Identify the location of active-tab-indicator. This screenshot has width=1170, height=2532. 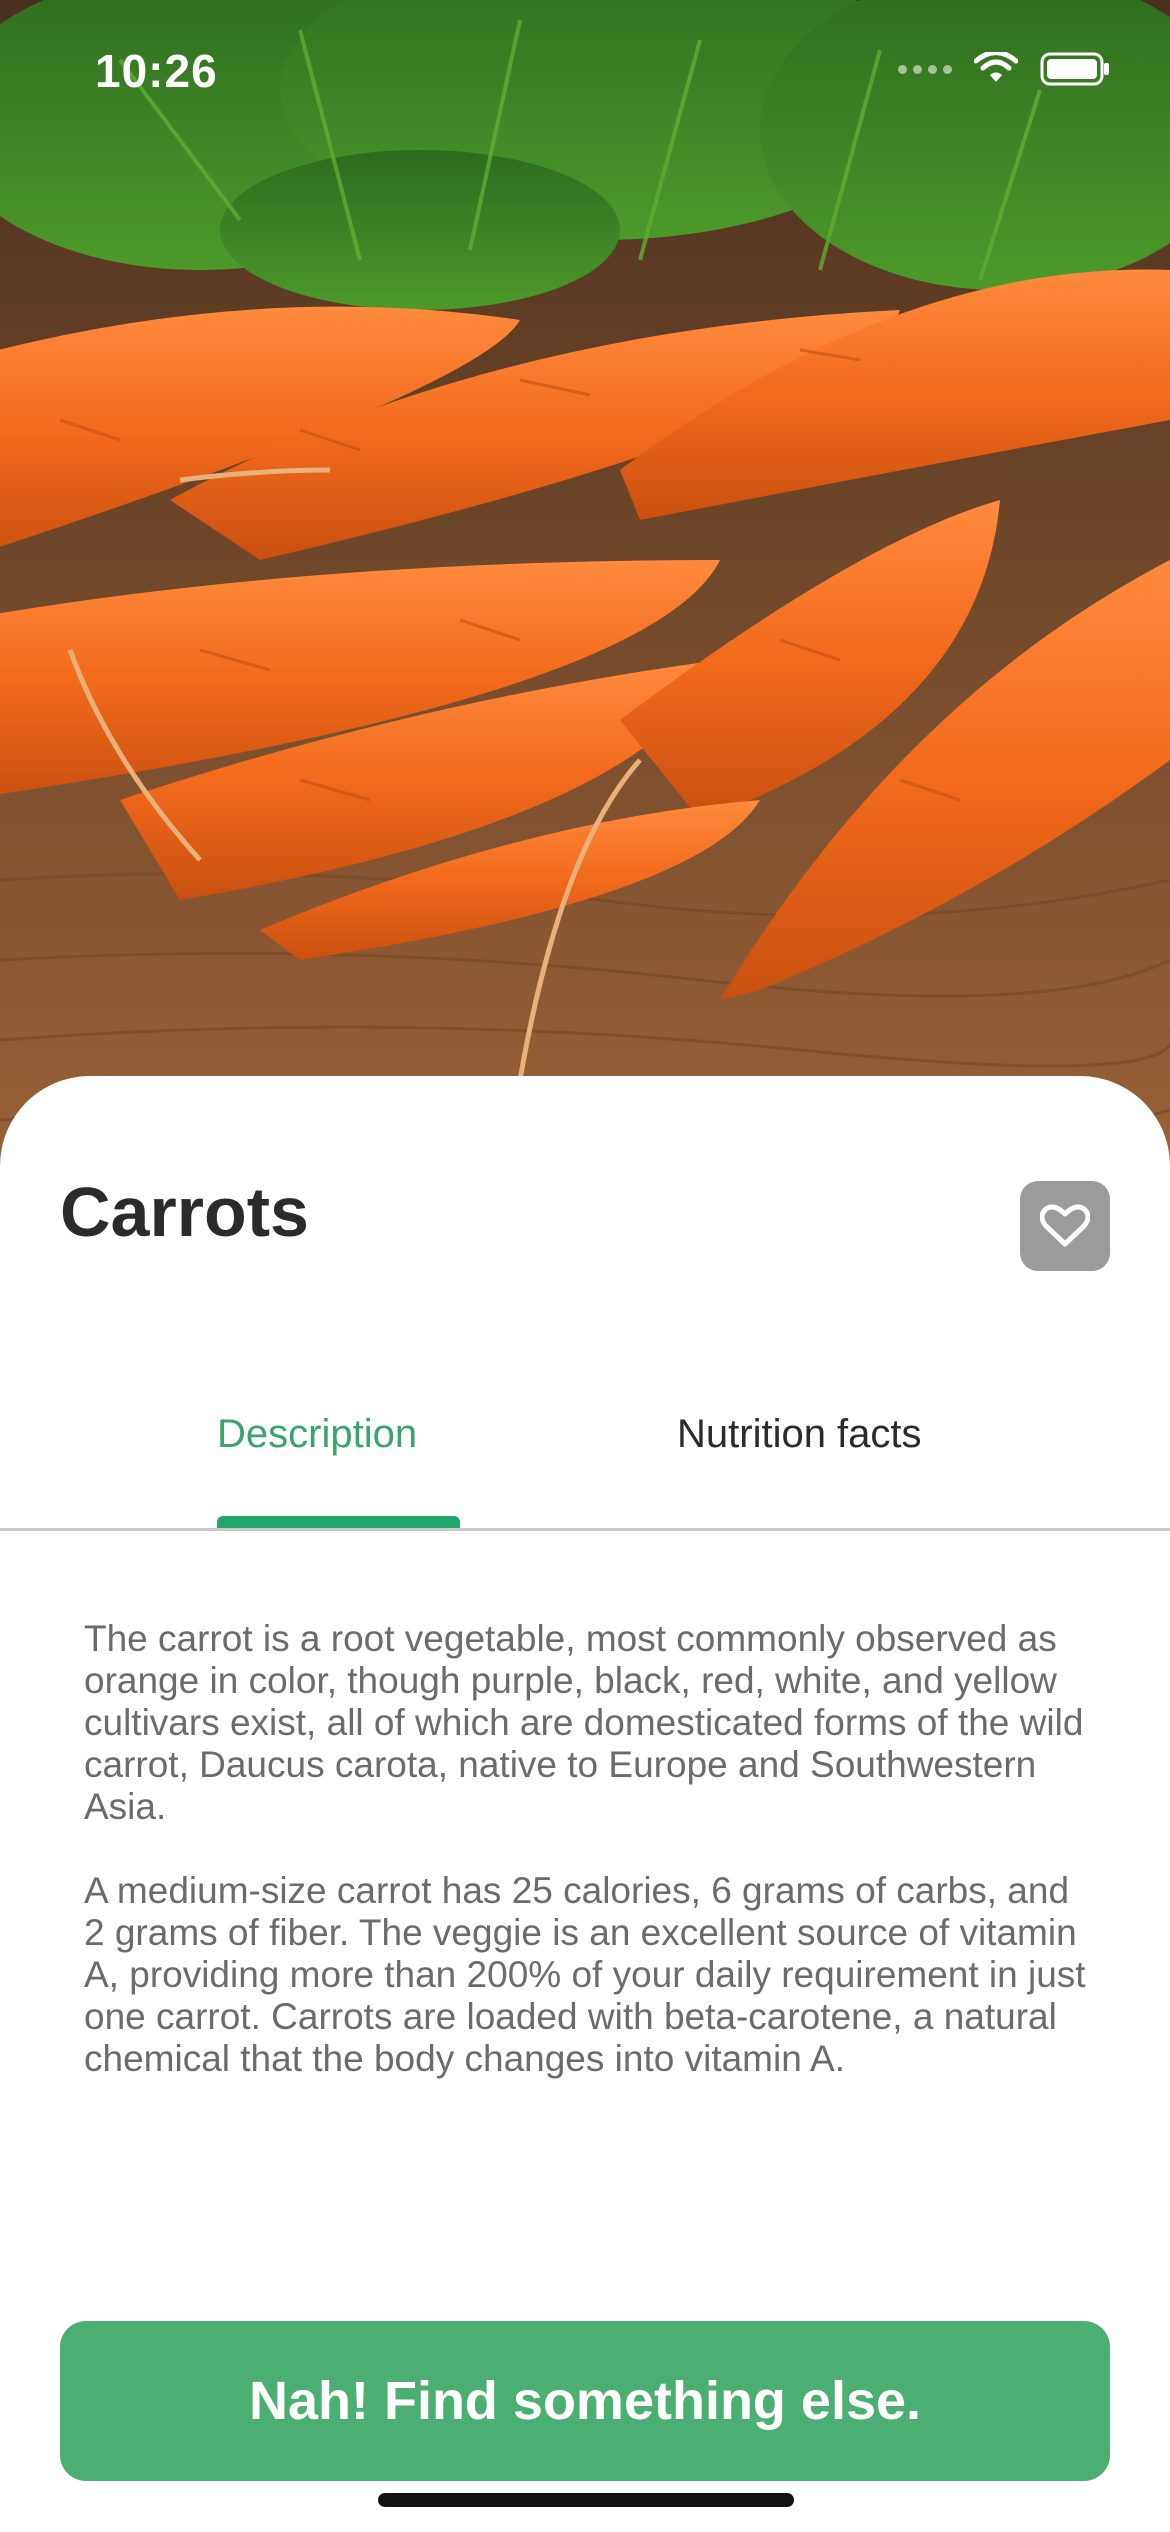
(338, 1522).